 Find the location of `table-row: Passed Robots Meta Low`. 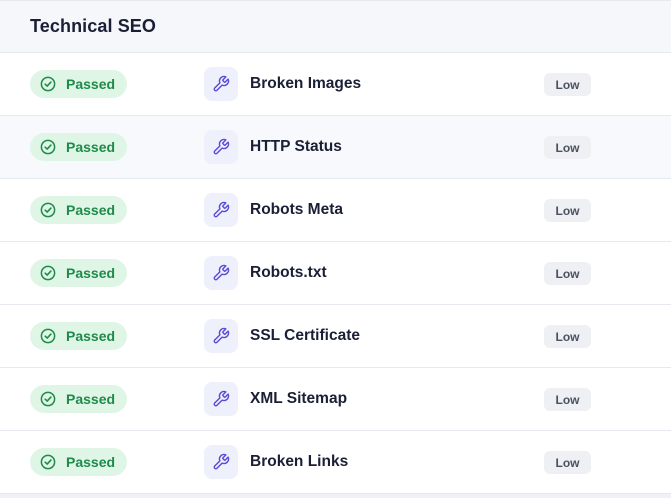

table-row: Passed Robots Meta Low is located at coordinates (335, 210).